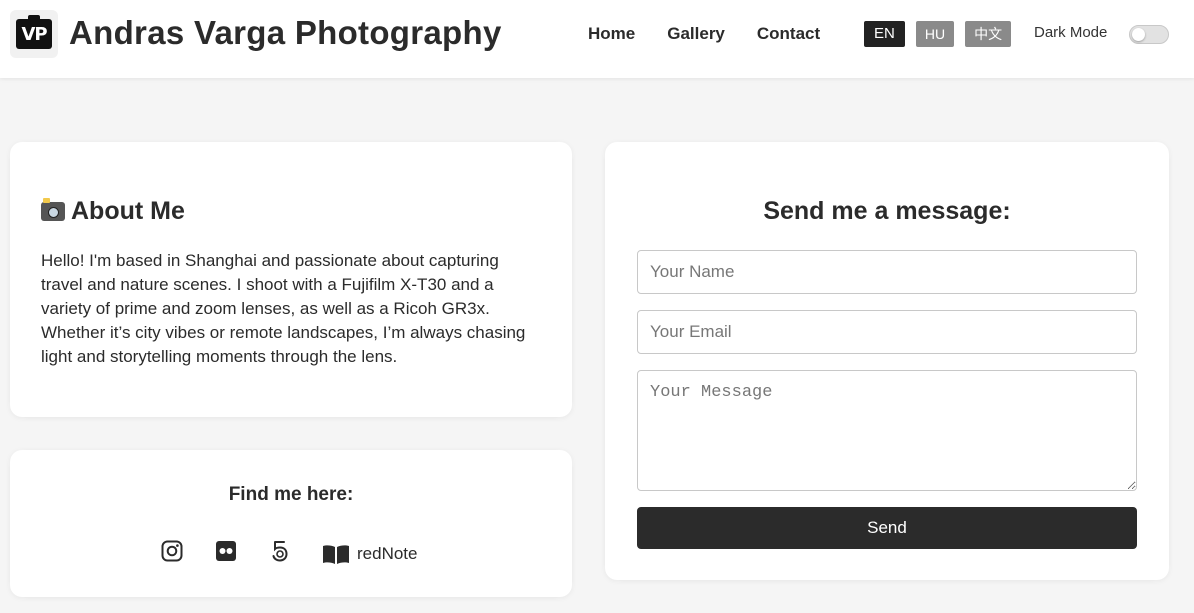 The image size is (1194, 613). Describe the element at coordinates (387, 553) in the screenshot. I see `rednote-label: redNote` at that location.